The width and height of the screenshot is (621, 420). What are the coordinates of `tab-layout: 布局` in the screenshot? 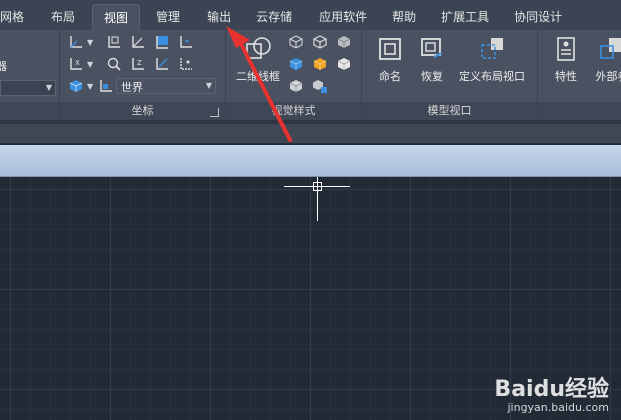 It's located at (60, 17).